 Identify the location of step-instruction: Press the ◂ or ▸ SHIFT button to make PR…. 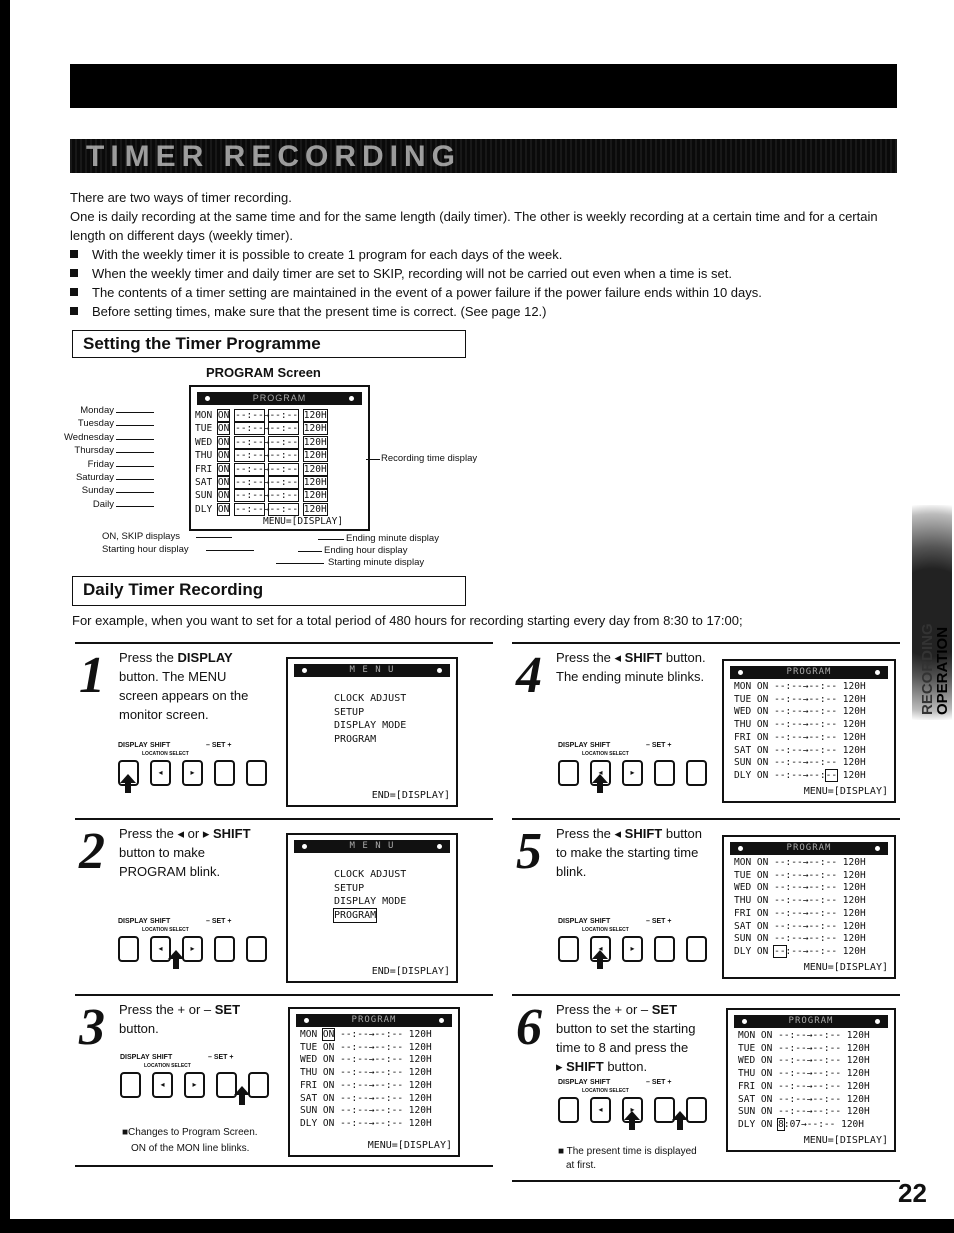
(194, 852).